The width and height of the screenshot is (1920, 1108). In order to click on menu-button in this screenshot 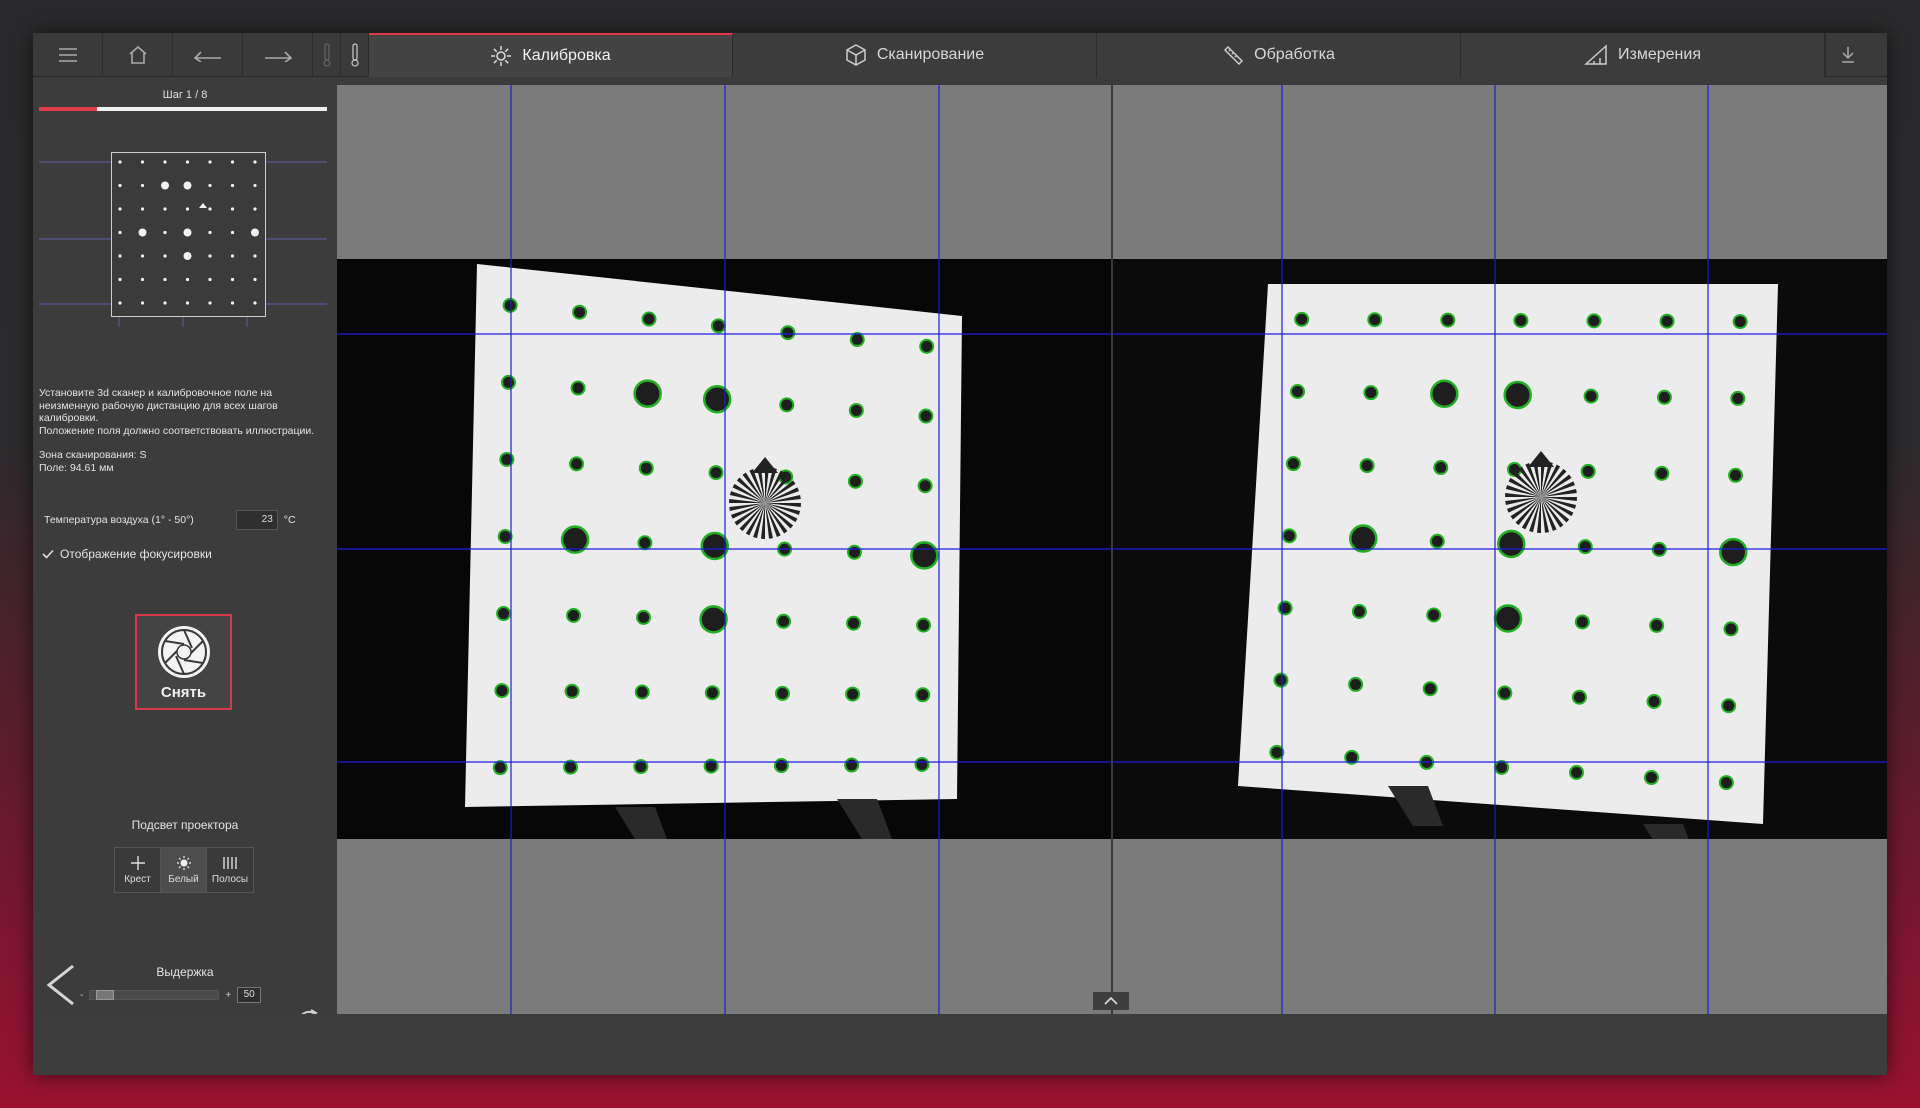, I will do `click(68, 55)`.